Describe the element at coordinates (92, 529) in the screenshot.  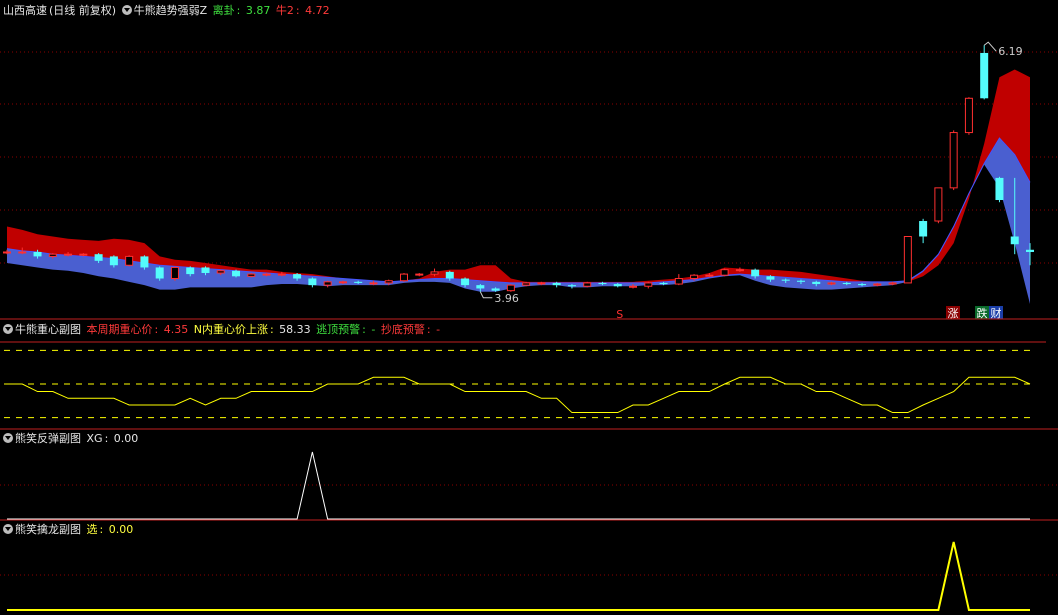
I see `xuan-label: 选` at that location.